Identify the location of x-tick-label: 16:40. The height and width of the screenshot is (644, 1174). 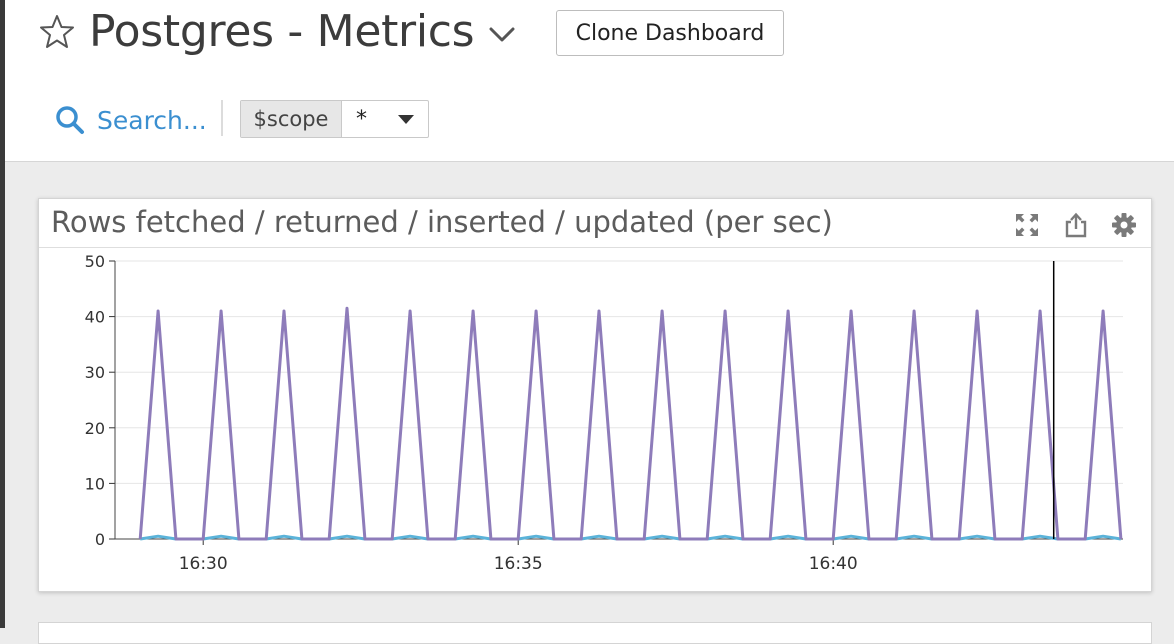
(833, 564).